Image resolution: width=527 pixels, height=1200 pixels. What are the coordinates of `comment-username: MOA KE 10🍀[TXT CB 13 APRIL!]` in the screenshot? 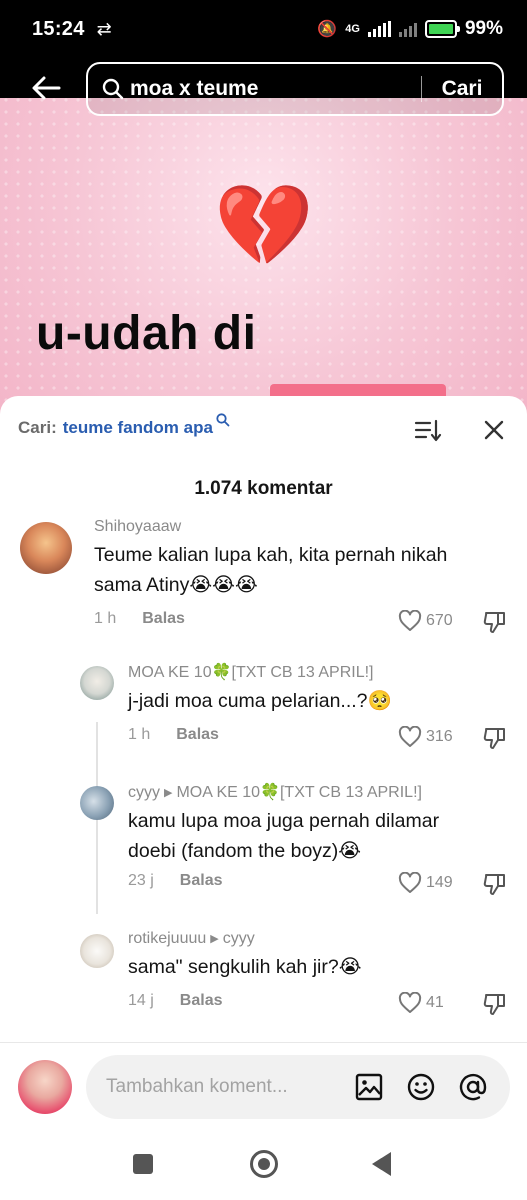 It's located at (251, 672).